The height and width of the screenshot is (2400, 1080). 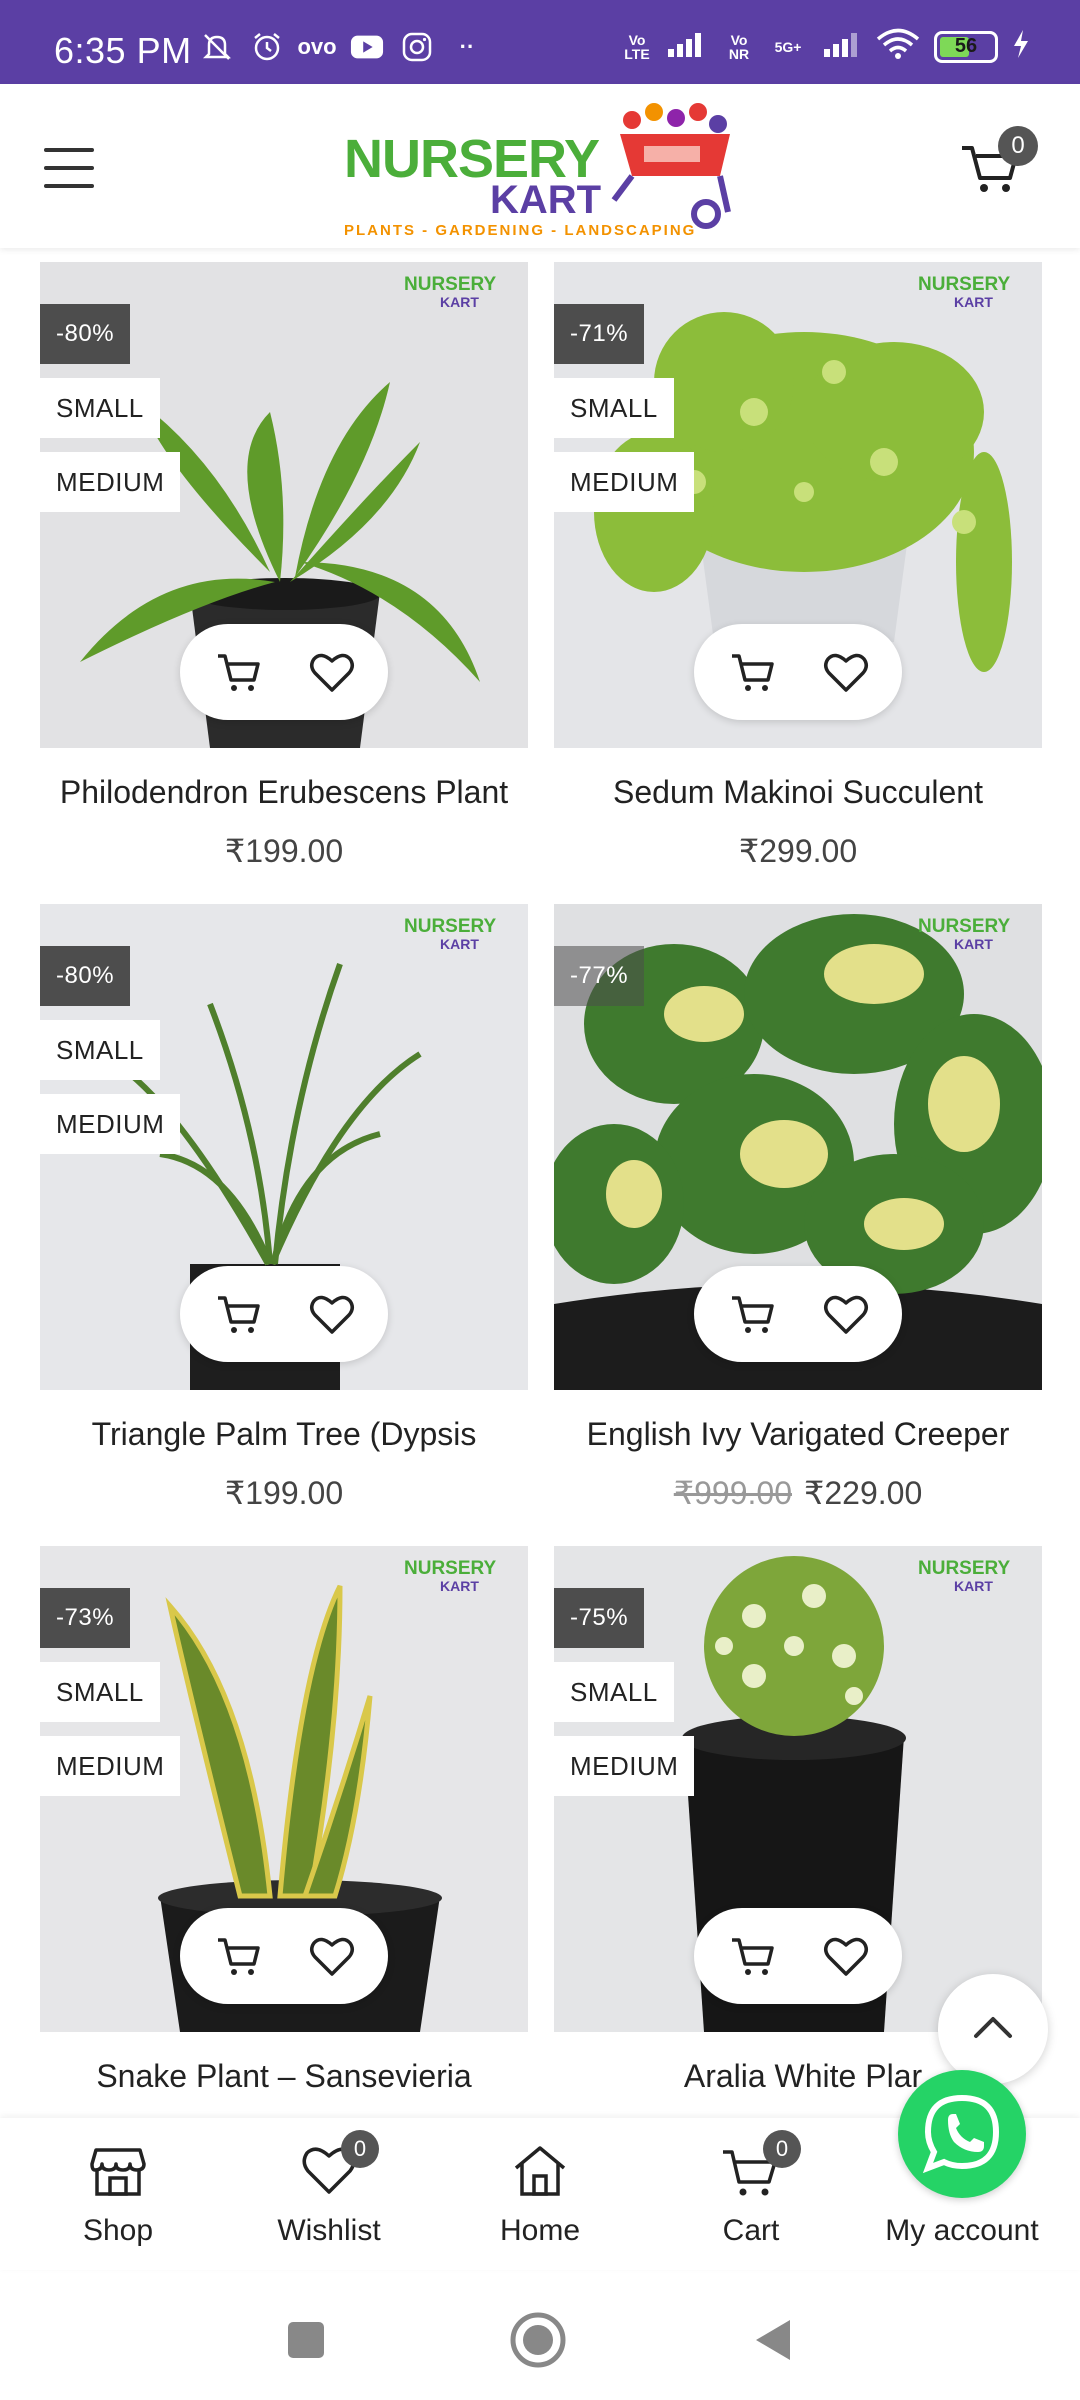 I want to click on nav-home: Home, so click(x=540, y=2200).